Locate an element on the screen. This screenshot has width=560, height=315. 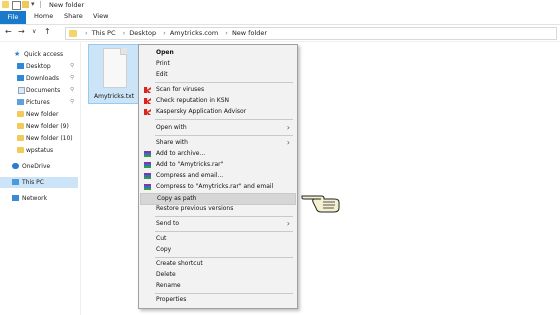
nav-item-documents: Documents ⚲ is located at coordinates (39, 90).